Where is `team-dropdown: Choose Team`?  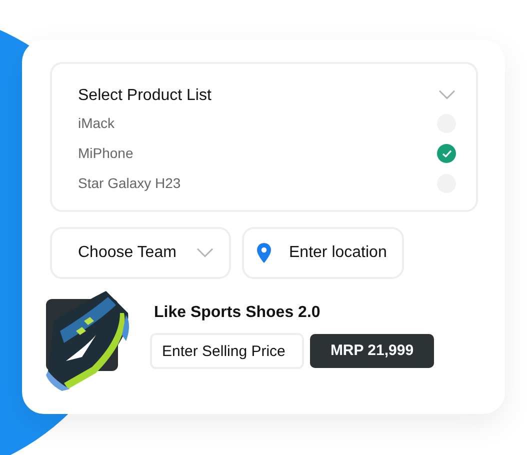 team-dropdown: Choose Team is located at coordinates (140, 253).